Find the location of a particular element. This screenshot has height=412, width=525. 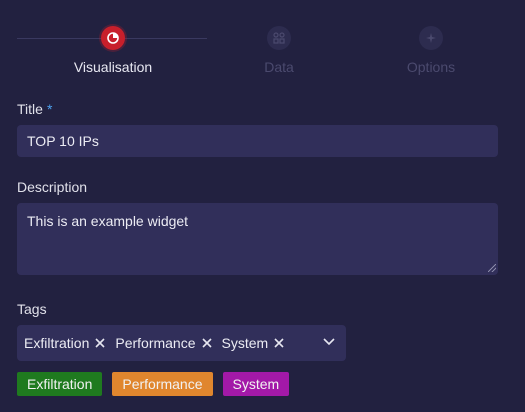

tag-chip-label: System is located at coordinates (245, 343).